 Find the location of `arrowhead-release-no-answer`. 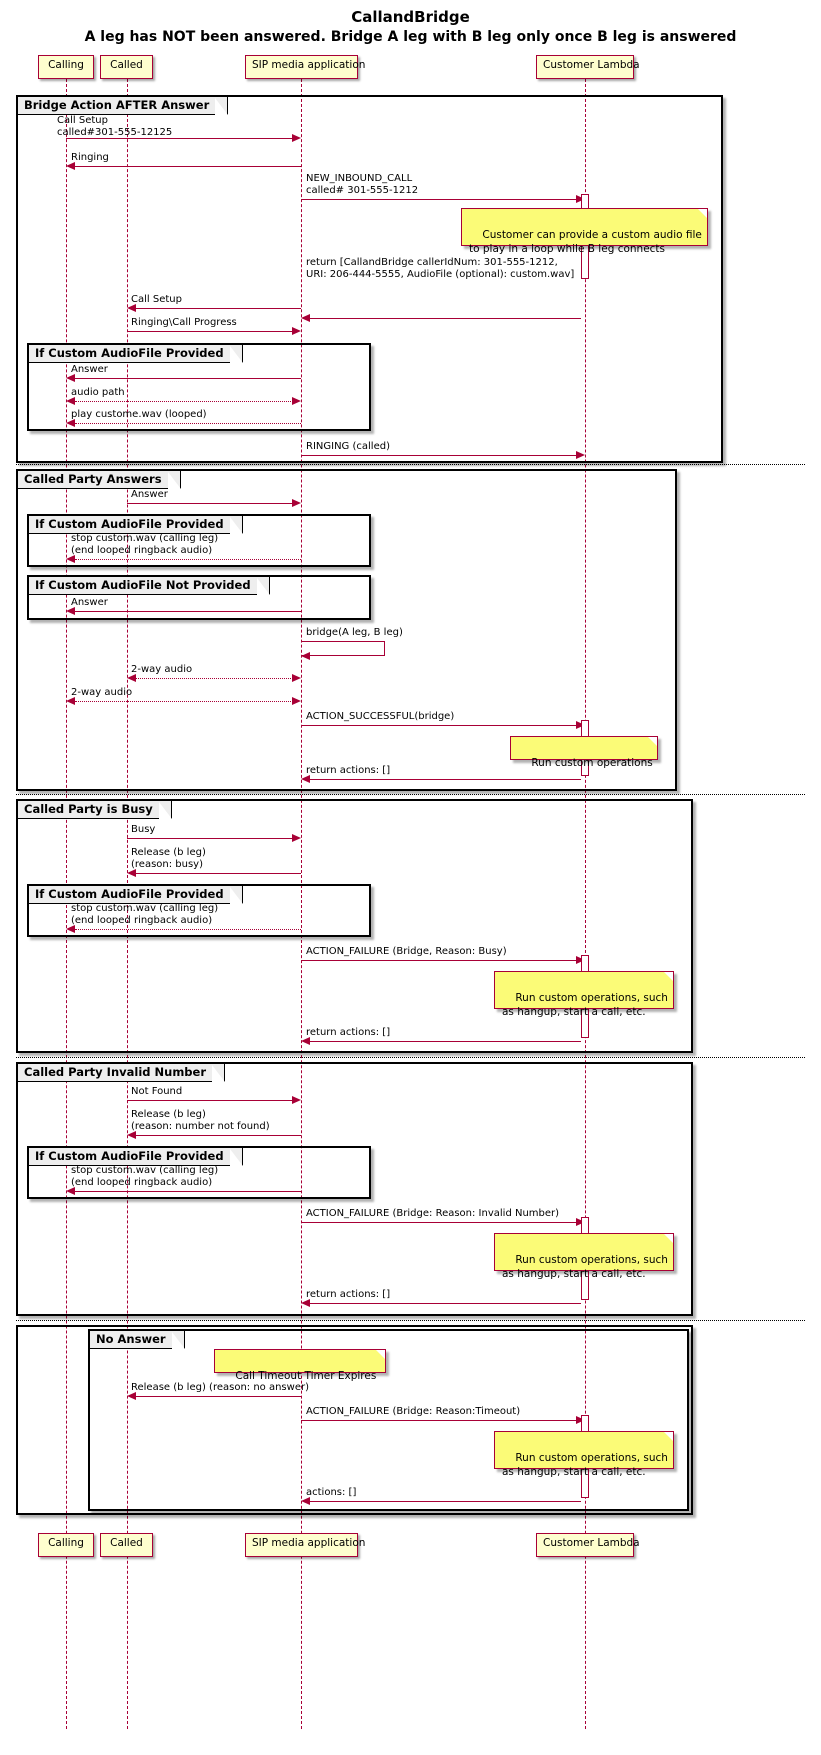

arrowhead-release-no-answer is located at coordinates (131, 1395).